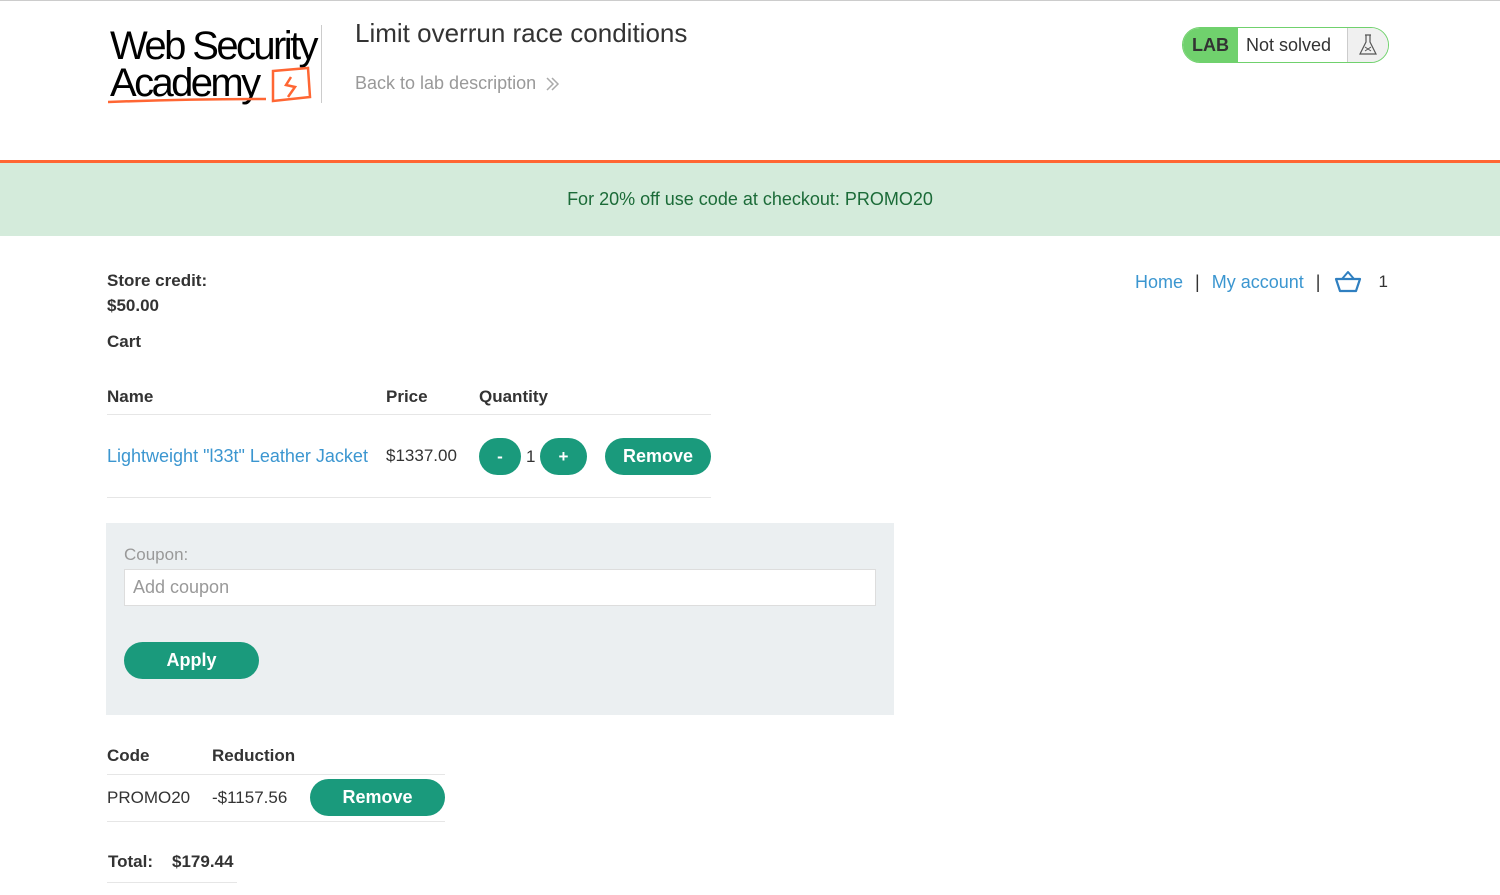 Image resolution: width=1500 pixels, height=895 pixels. I want to click on quantity-value: 1, so click(531, 456).